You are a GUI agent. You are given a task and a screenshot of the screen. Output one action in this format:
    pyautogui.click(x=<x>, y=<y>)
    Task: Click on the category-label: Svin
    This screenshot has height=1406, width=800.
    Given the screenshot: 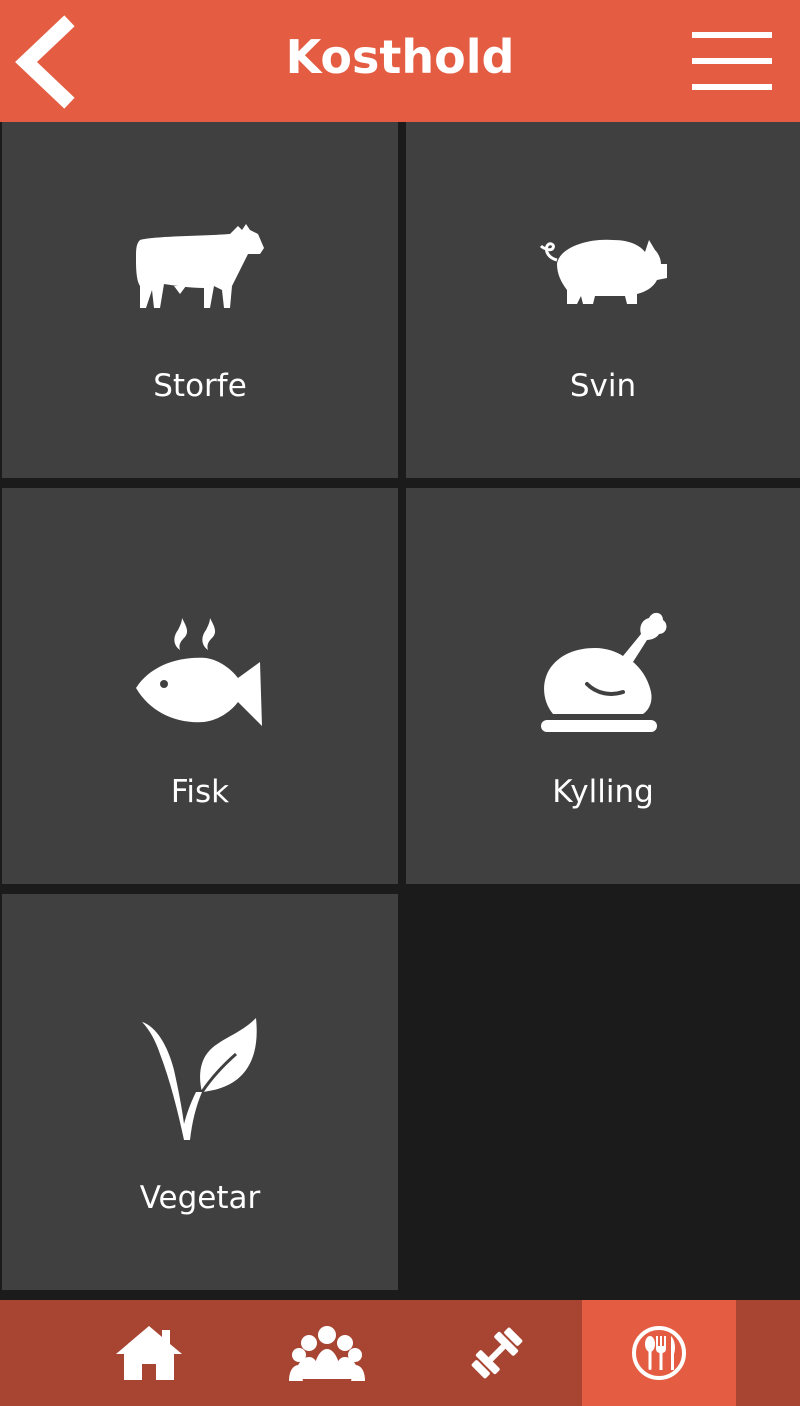 What is the action you would take?
    pyautogui.click(x=603, y=386)
    